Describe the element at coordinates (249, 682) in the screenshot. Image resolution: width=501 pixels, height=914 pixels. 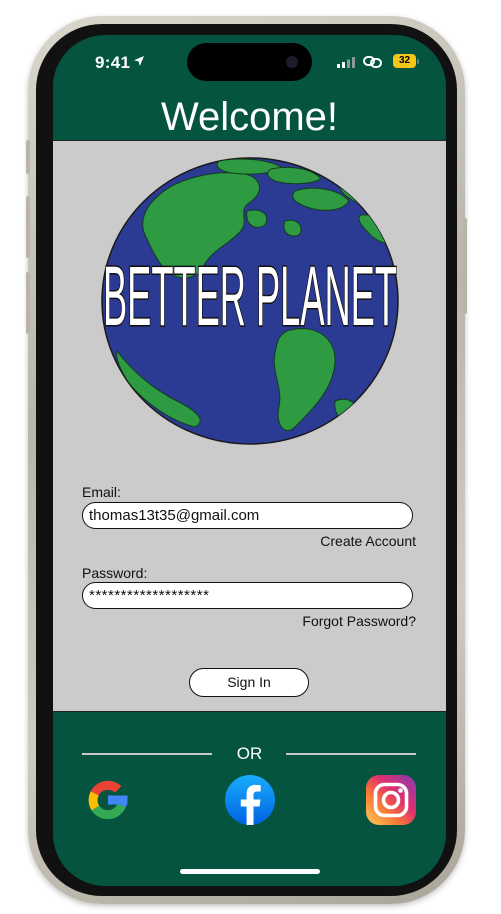
I see `sign-in-button: Sign In` at that location.